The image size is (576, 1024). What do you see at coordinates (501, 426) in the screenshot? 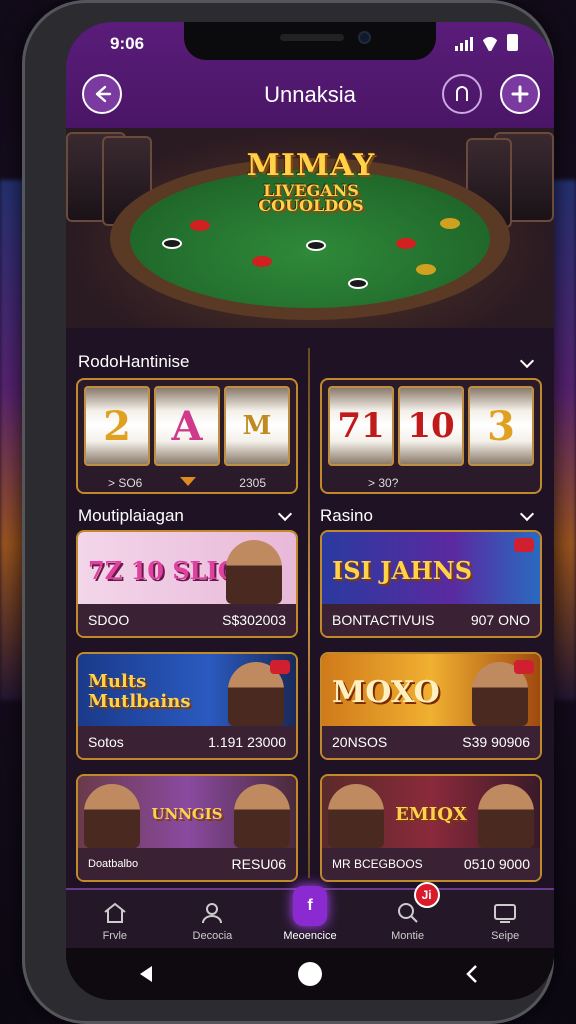
I see `reel-symbol: 3` at bounding box center [501, 426].